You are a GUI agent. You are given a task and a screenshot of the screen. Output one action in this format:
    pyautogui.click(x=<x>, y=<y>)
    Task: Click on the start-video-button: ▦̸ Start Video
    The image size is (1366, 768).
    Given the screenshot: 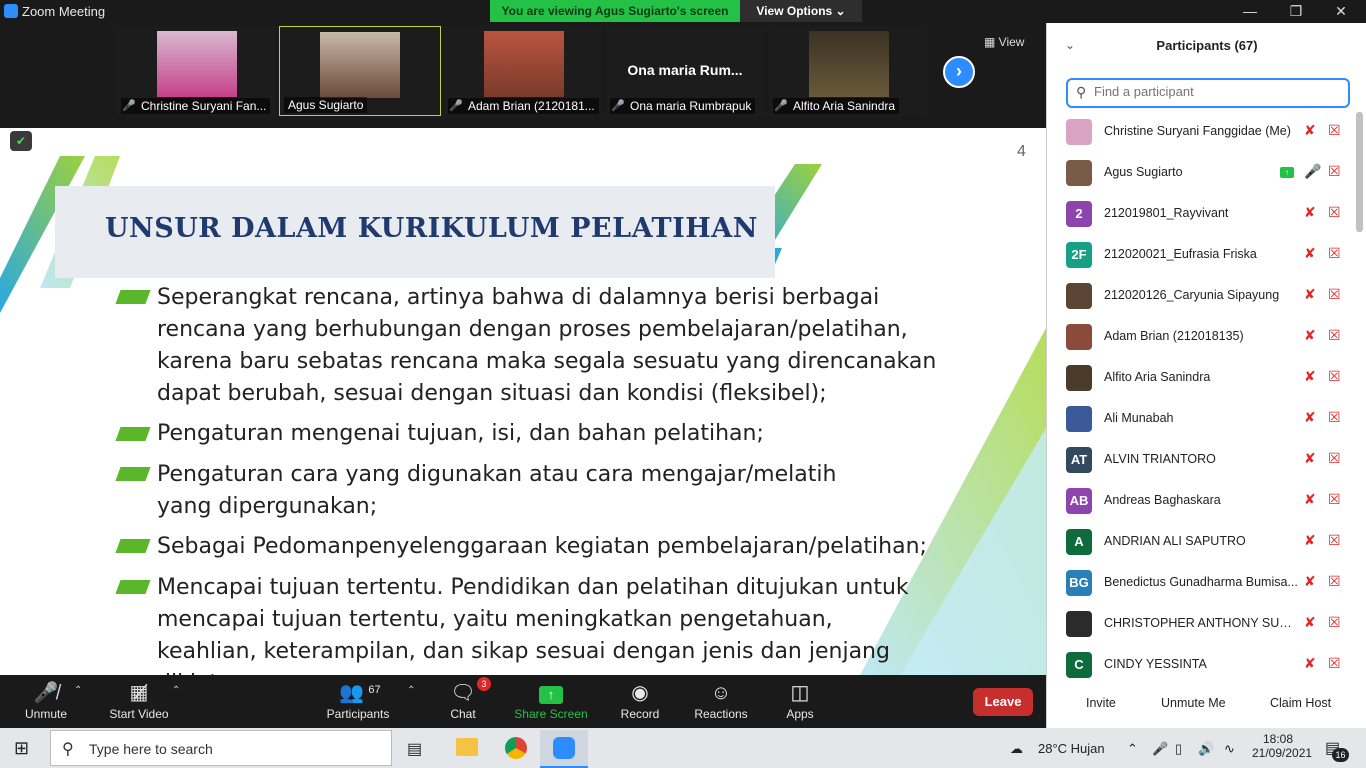 What is the action you would take?
    pyautogui.click(x=139, y=700)
    